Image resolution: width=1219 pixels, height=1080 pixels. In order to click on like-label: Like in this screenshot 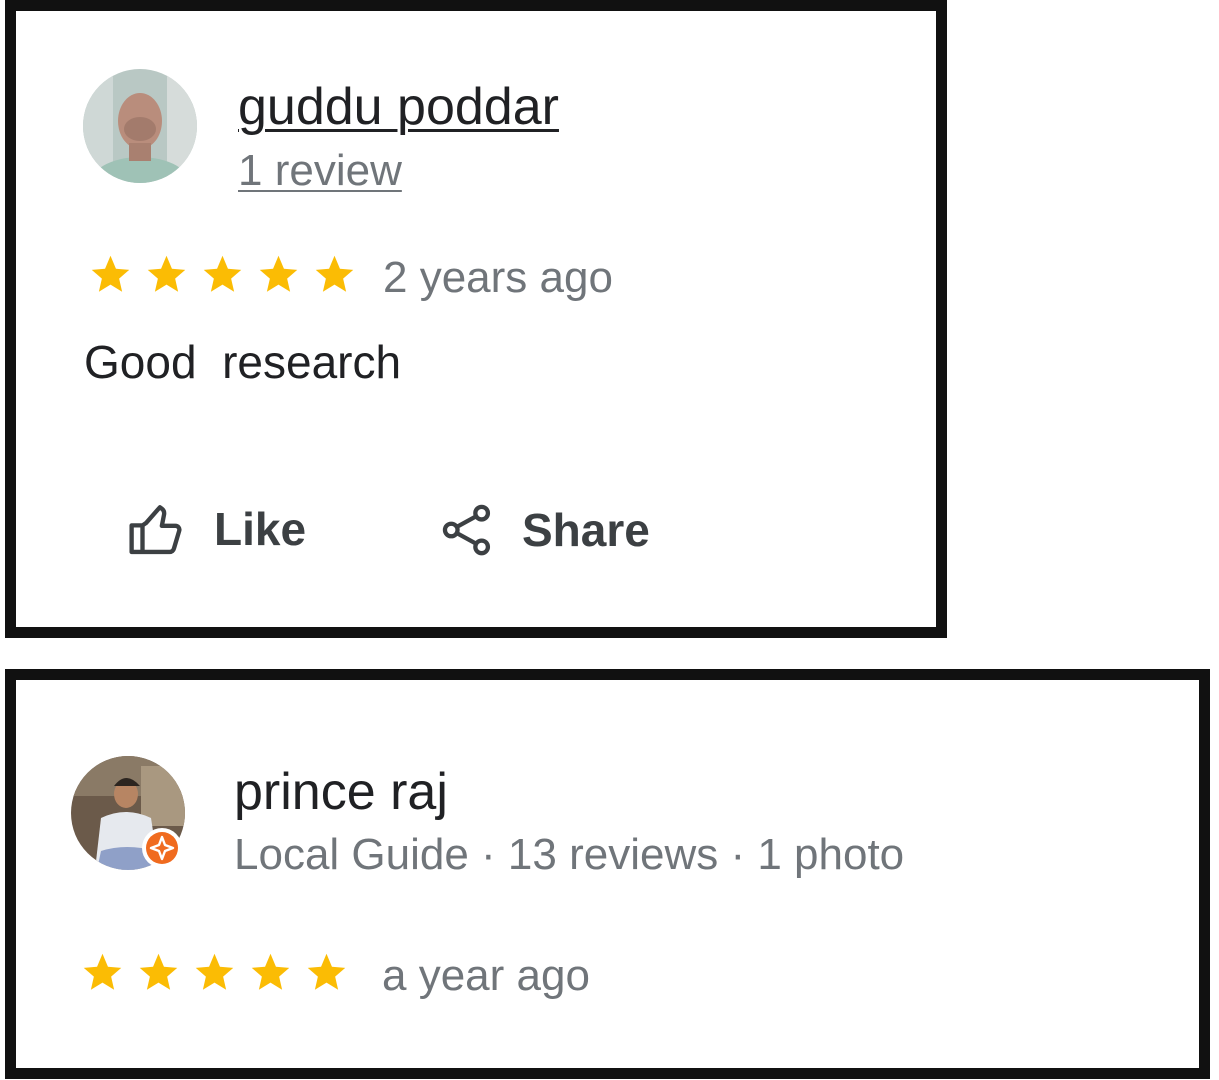, I will do `click(260, 529)`.